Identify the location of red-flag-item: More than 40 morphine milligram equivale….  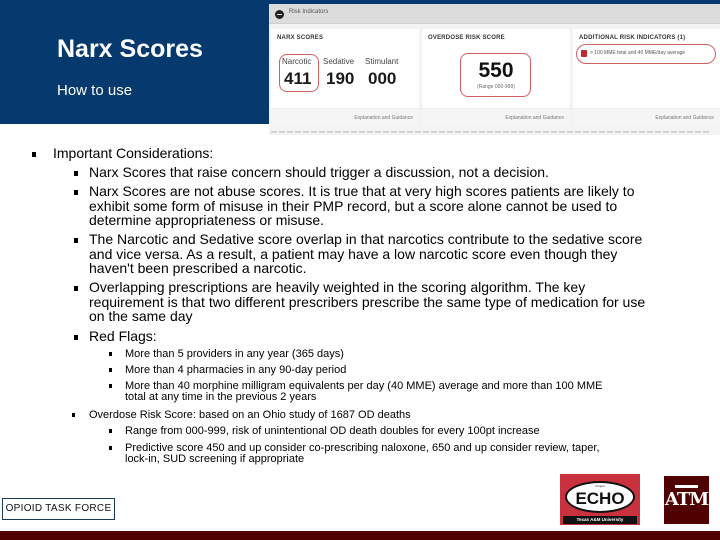
(364, 391).